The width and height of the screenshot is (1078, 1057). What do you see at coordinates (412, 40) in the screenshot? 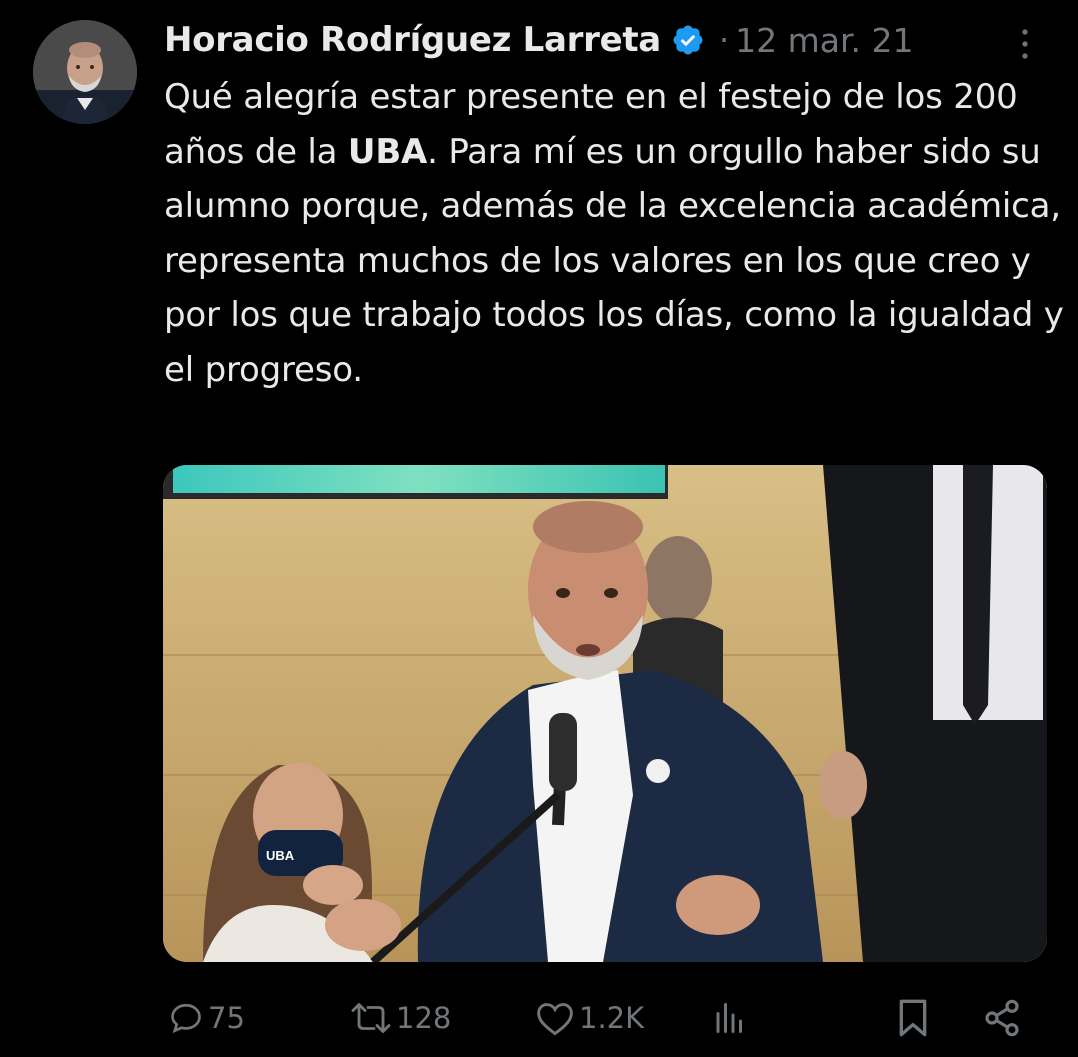
I see `author-name: Horacio Rodríguez Larreta` at bounding box center [412, 40].